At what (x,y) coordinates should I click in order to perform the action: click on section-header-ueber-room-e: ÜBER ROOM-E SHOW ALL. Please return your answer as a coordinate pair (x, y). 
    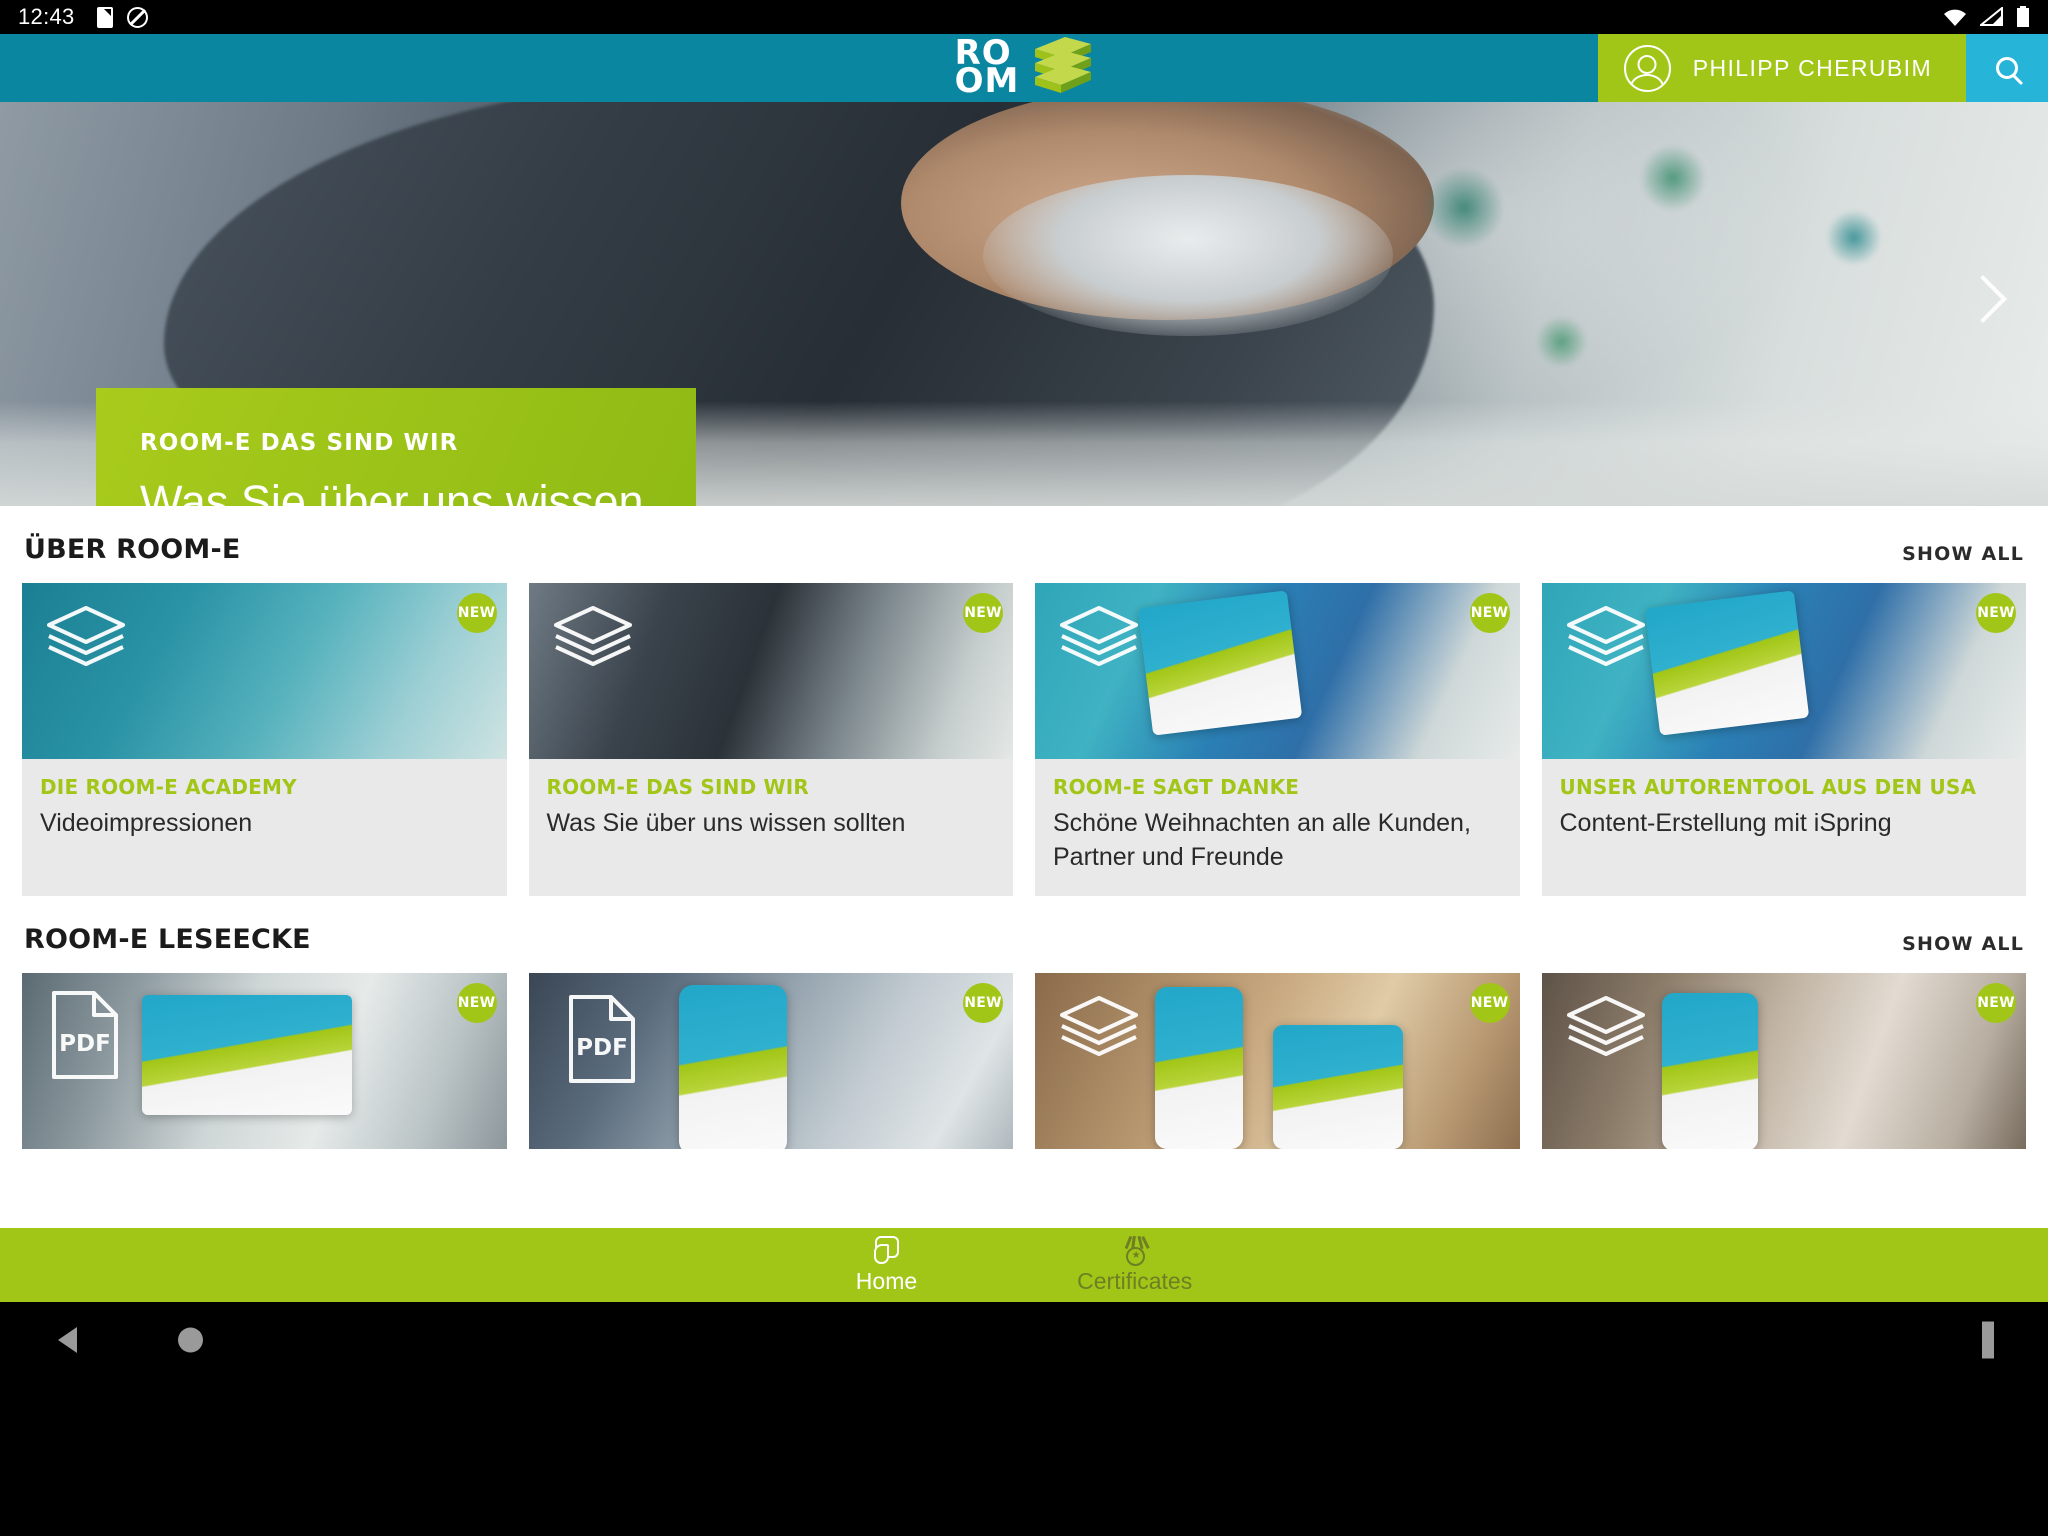
    Looking at the image, I should click on (1024, 544).